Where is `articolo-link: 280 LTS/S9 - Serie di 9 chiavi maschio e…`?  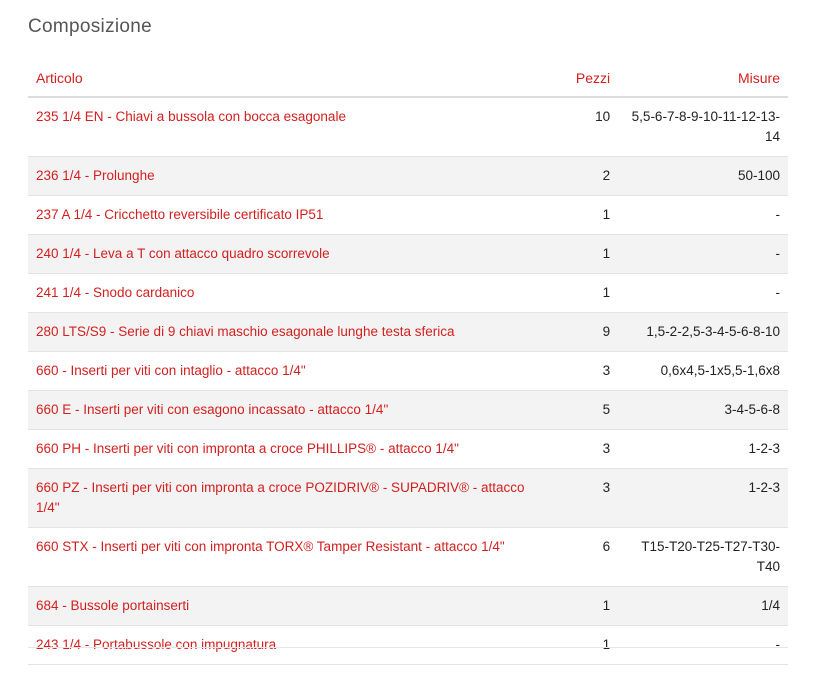 articolo-link: 280 LTS/S9 - Serie di 9 chiavi maschio e… is located at coordinates (245, 331).